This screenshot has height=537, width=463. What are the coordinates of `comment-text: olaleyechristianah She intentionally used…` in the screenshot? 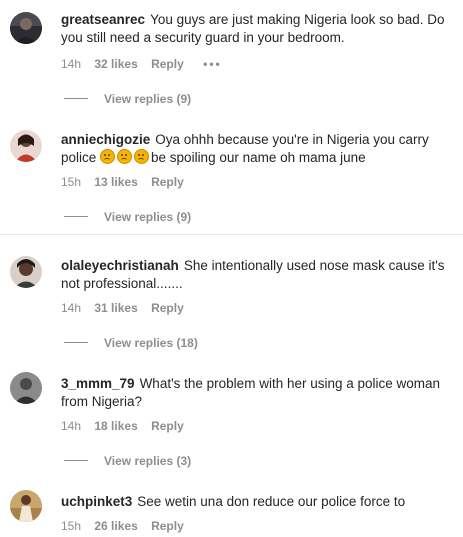 It's located at (259, 275).